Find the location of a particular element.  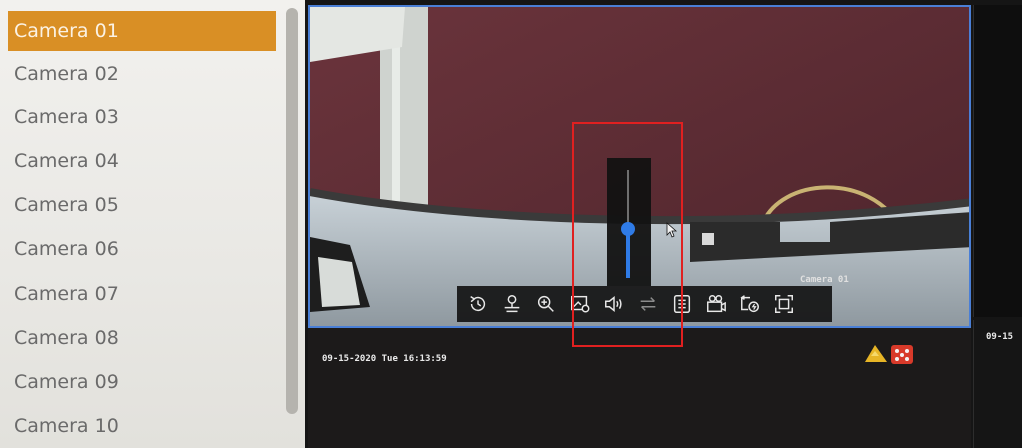

video-tile-bottom-right: 09-15 is located at coordinates (997, 384).